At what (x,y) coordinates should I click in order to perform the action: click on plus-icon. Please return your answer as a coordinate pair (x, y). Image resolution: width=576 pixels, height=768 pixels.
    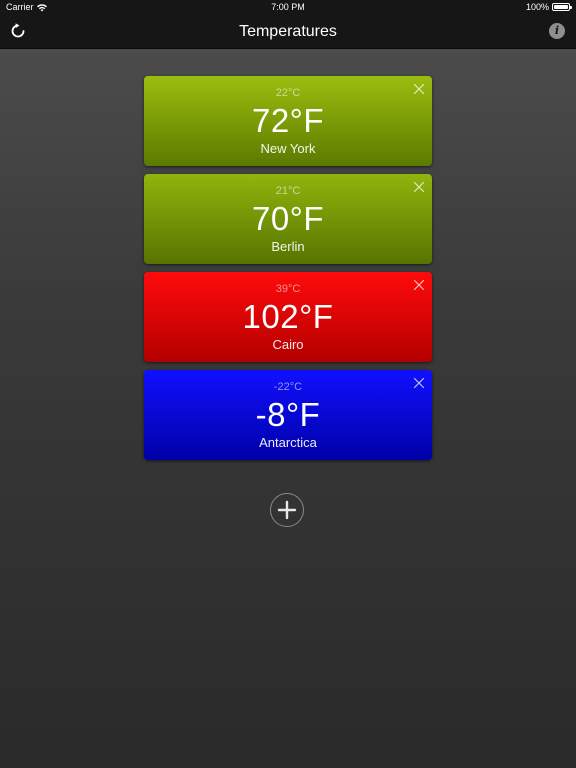
    Looking at the image, I should click on (287, 510).